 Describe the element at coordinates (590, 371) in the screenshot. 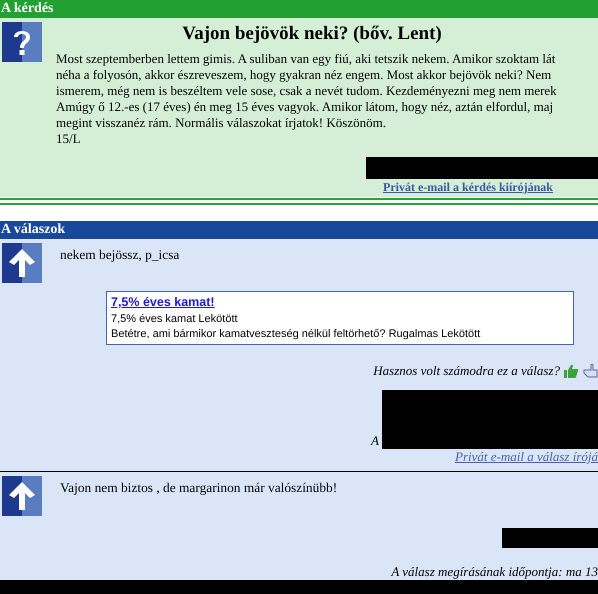

I see `pointing-hand-icon` at that location.